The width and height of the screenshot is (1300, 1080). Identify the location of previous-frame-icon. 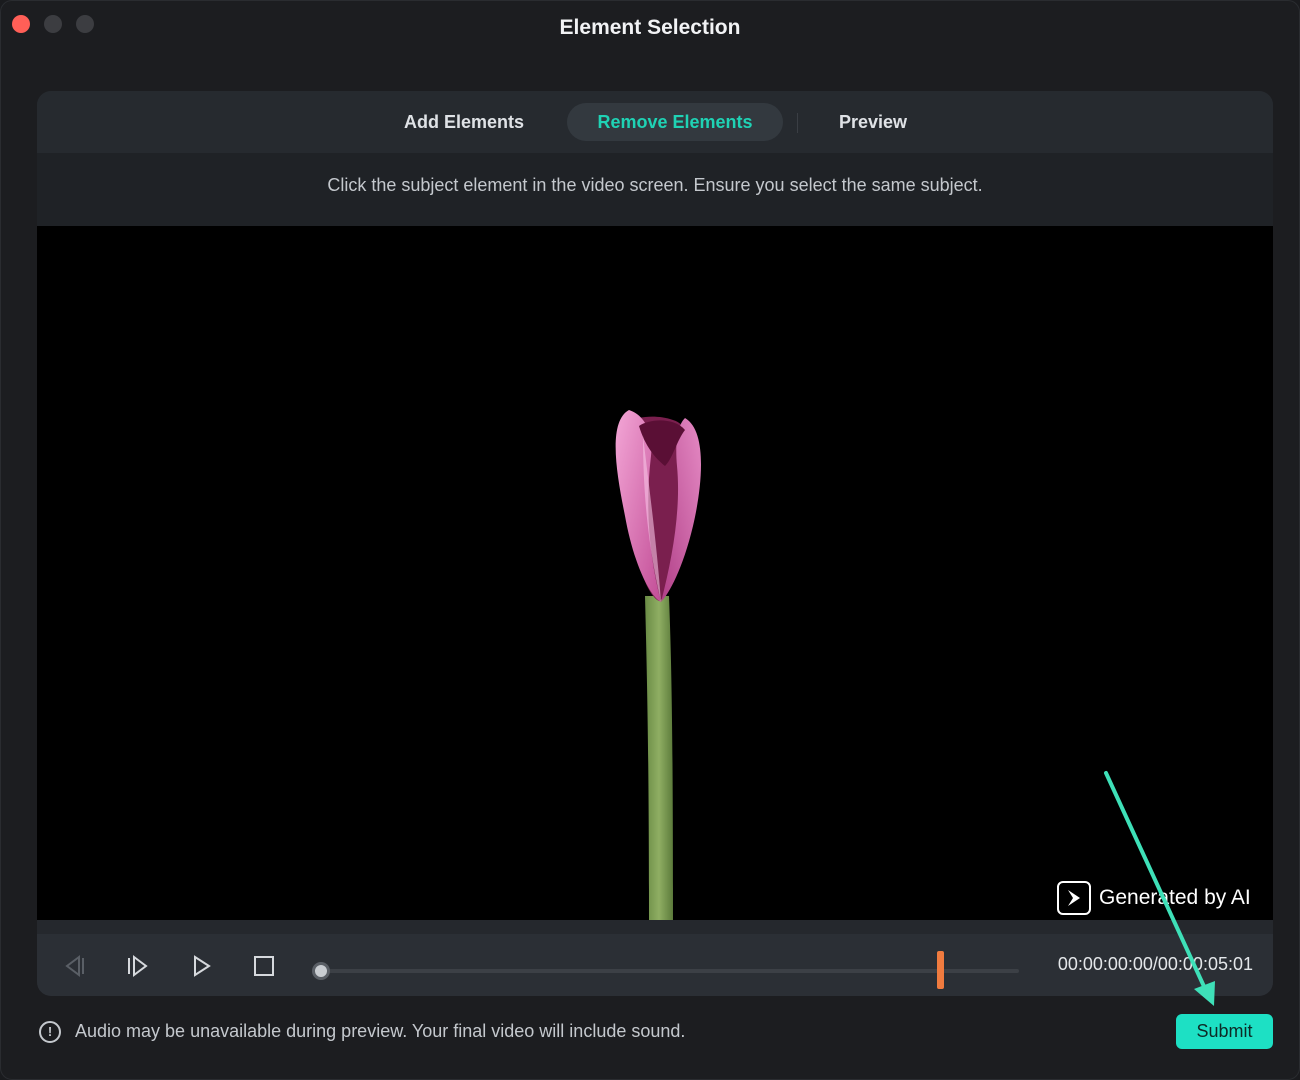
(74, 966).